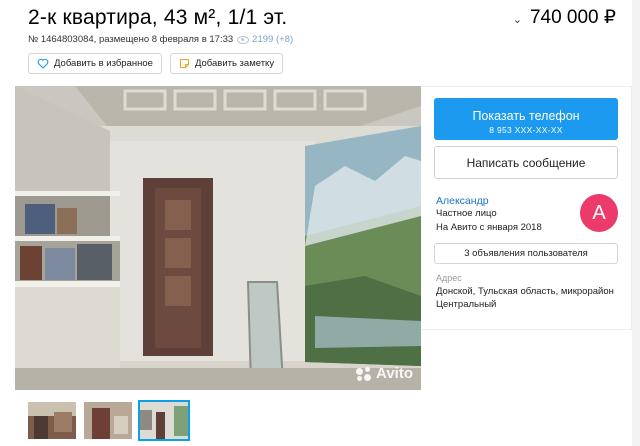  What do you see at coordinates (184, 63) in the screenshot?
I see `note-icon` at bounding box center [184, 63].